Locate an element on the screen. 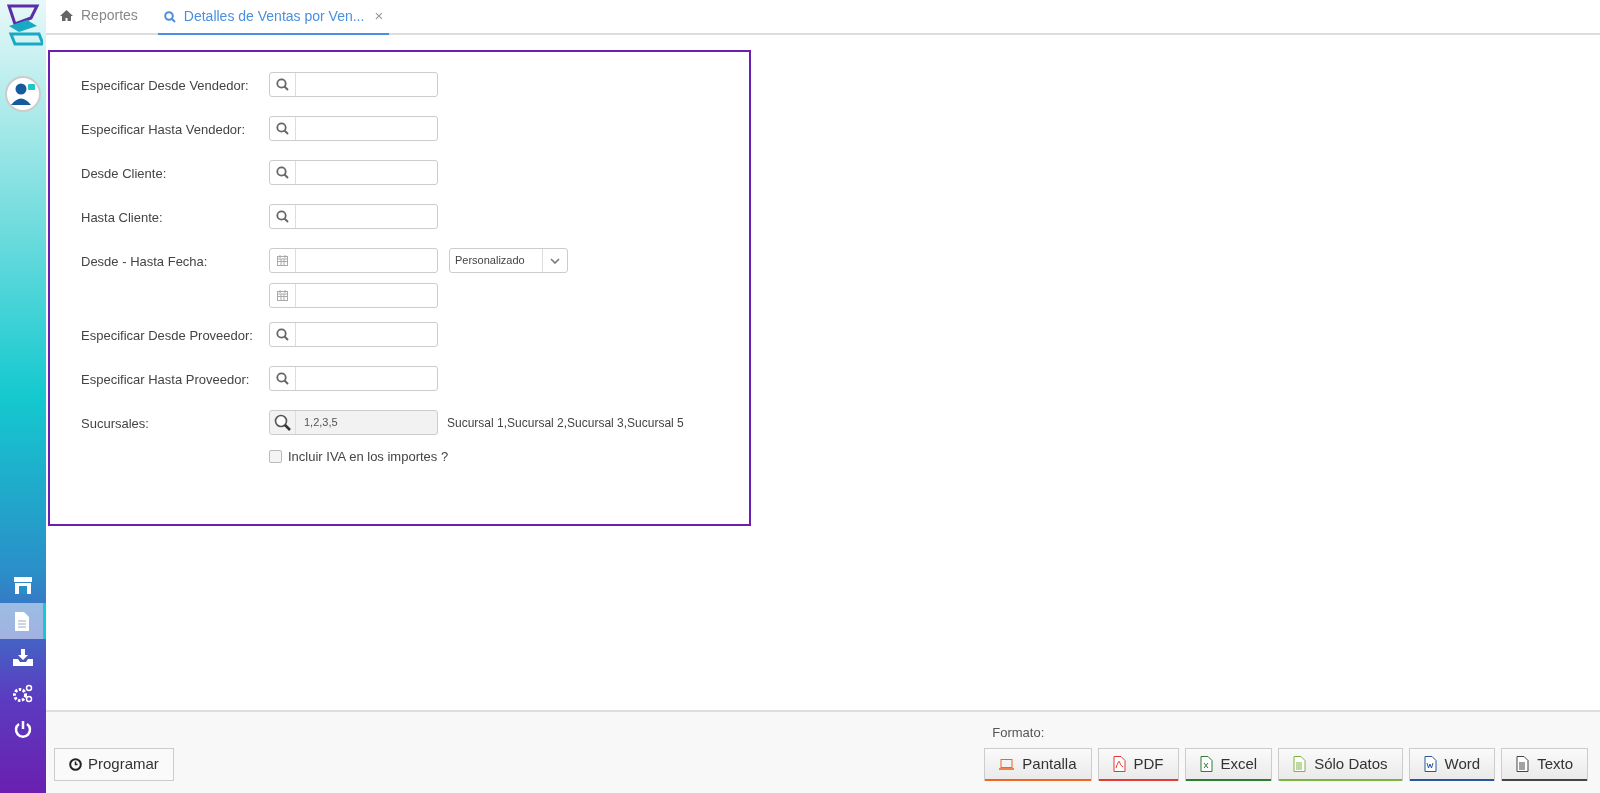  field-label: Sucursales: is located at coordinates (115, 424).